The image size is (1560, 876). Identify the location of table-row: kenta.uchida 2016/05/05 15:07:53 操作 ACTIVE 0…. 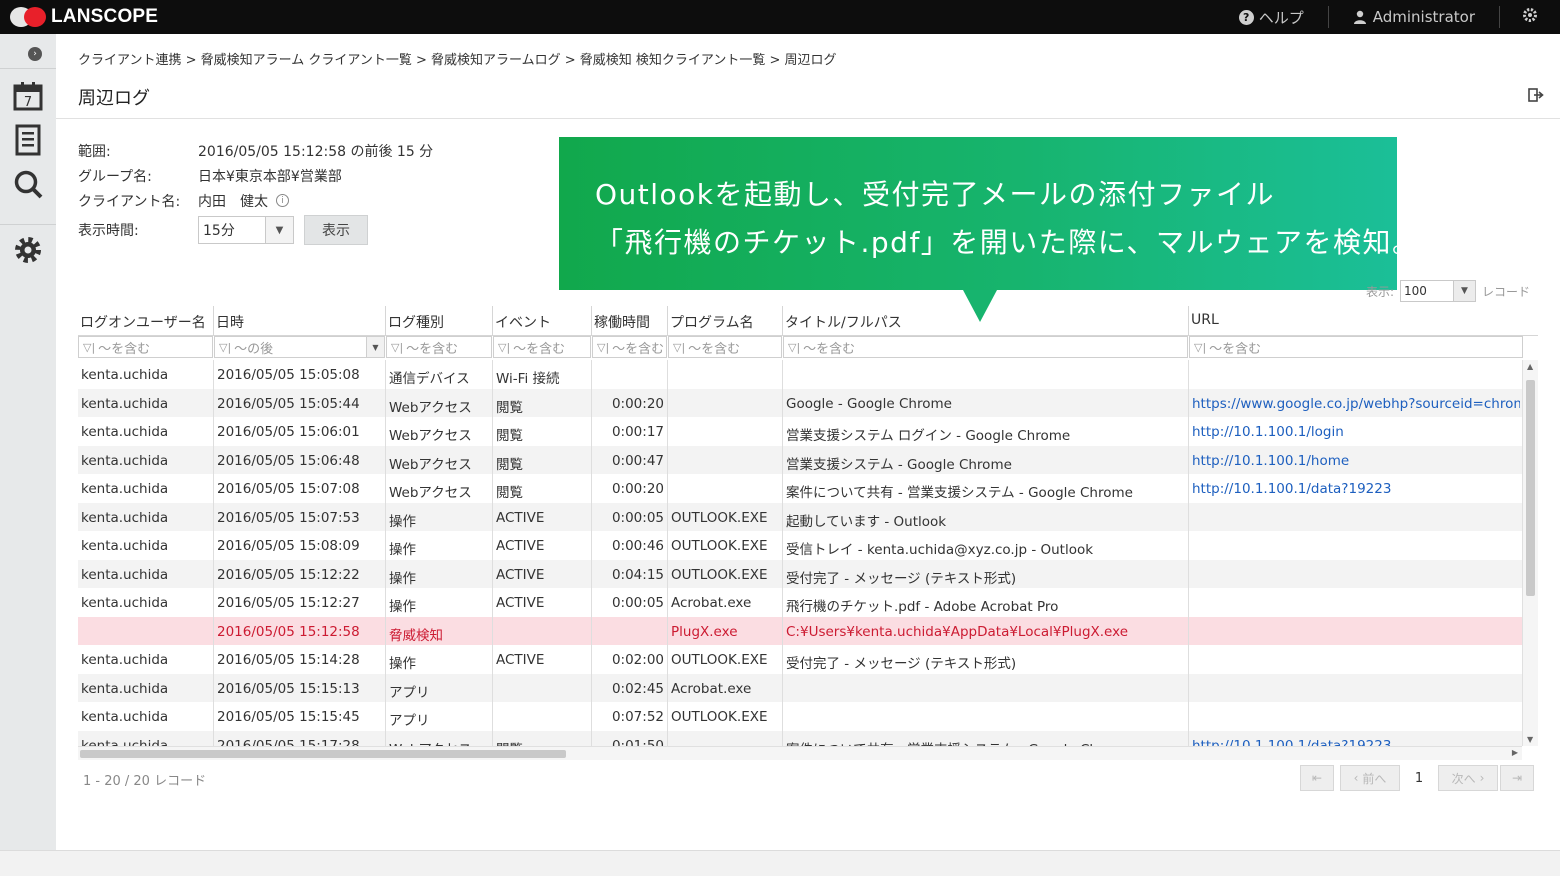
(800, 516).